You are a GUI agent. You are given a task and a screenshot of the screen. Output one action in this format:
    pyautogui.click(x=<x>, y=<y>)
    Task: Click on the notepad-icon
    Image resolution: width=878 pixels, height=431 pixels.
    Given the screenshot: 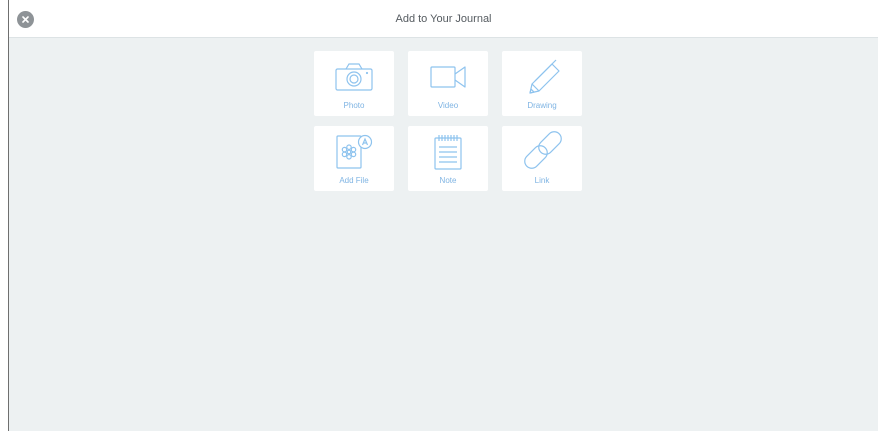 What is the action you would take?
    pyautogui.click(x=448, y=152)
    